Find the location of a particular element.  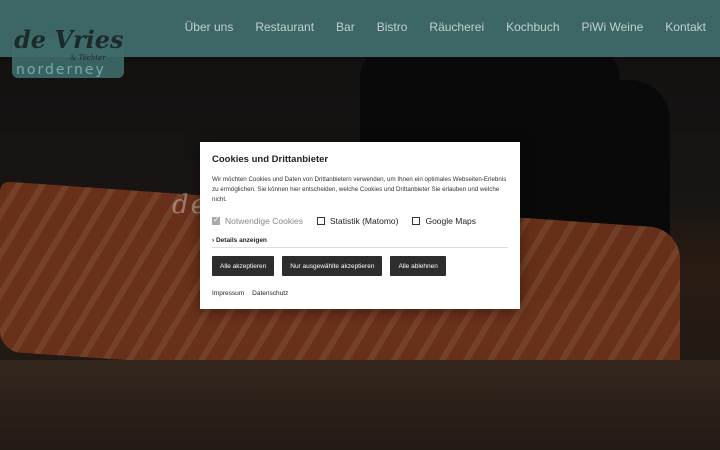

logo-subline: & Töchter is located at coordinates (88, 58).